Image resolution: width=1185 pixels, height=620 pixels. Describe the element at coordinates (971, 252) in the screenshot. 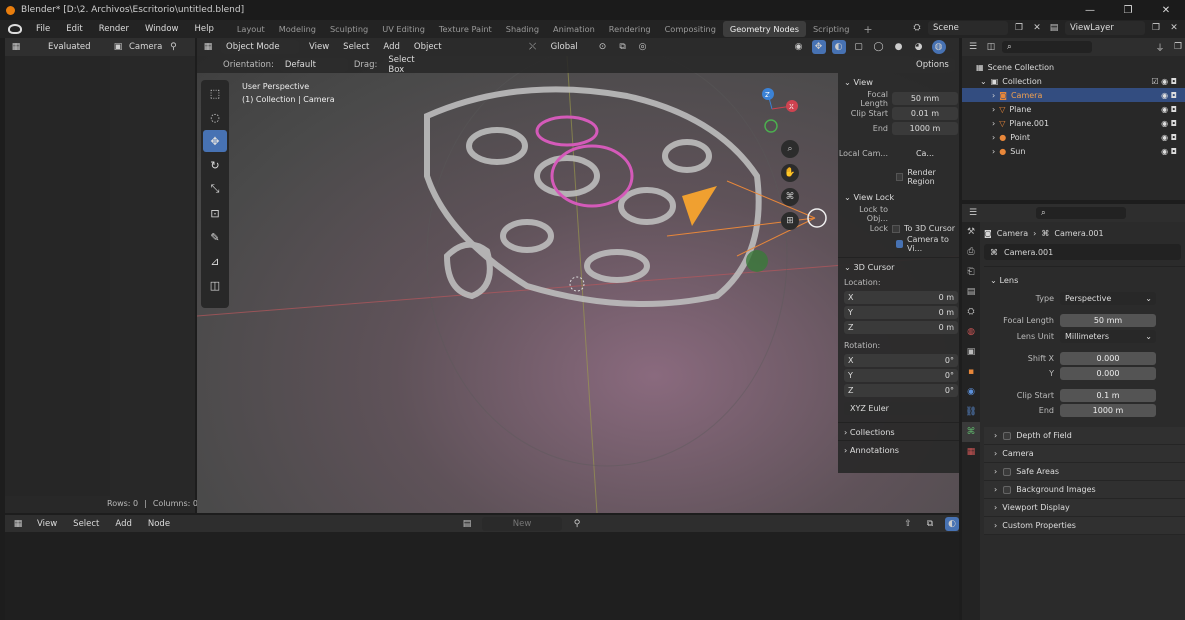

I see `render-tab-icon: ⎙` at that location.